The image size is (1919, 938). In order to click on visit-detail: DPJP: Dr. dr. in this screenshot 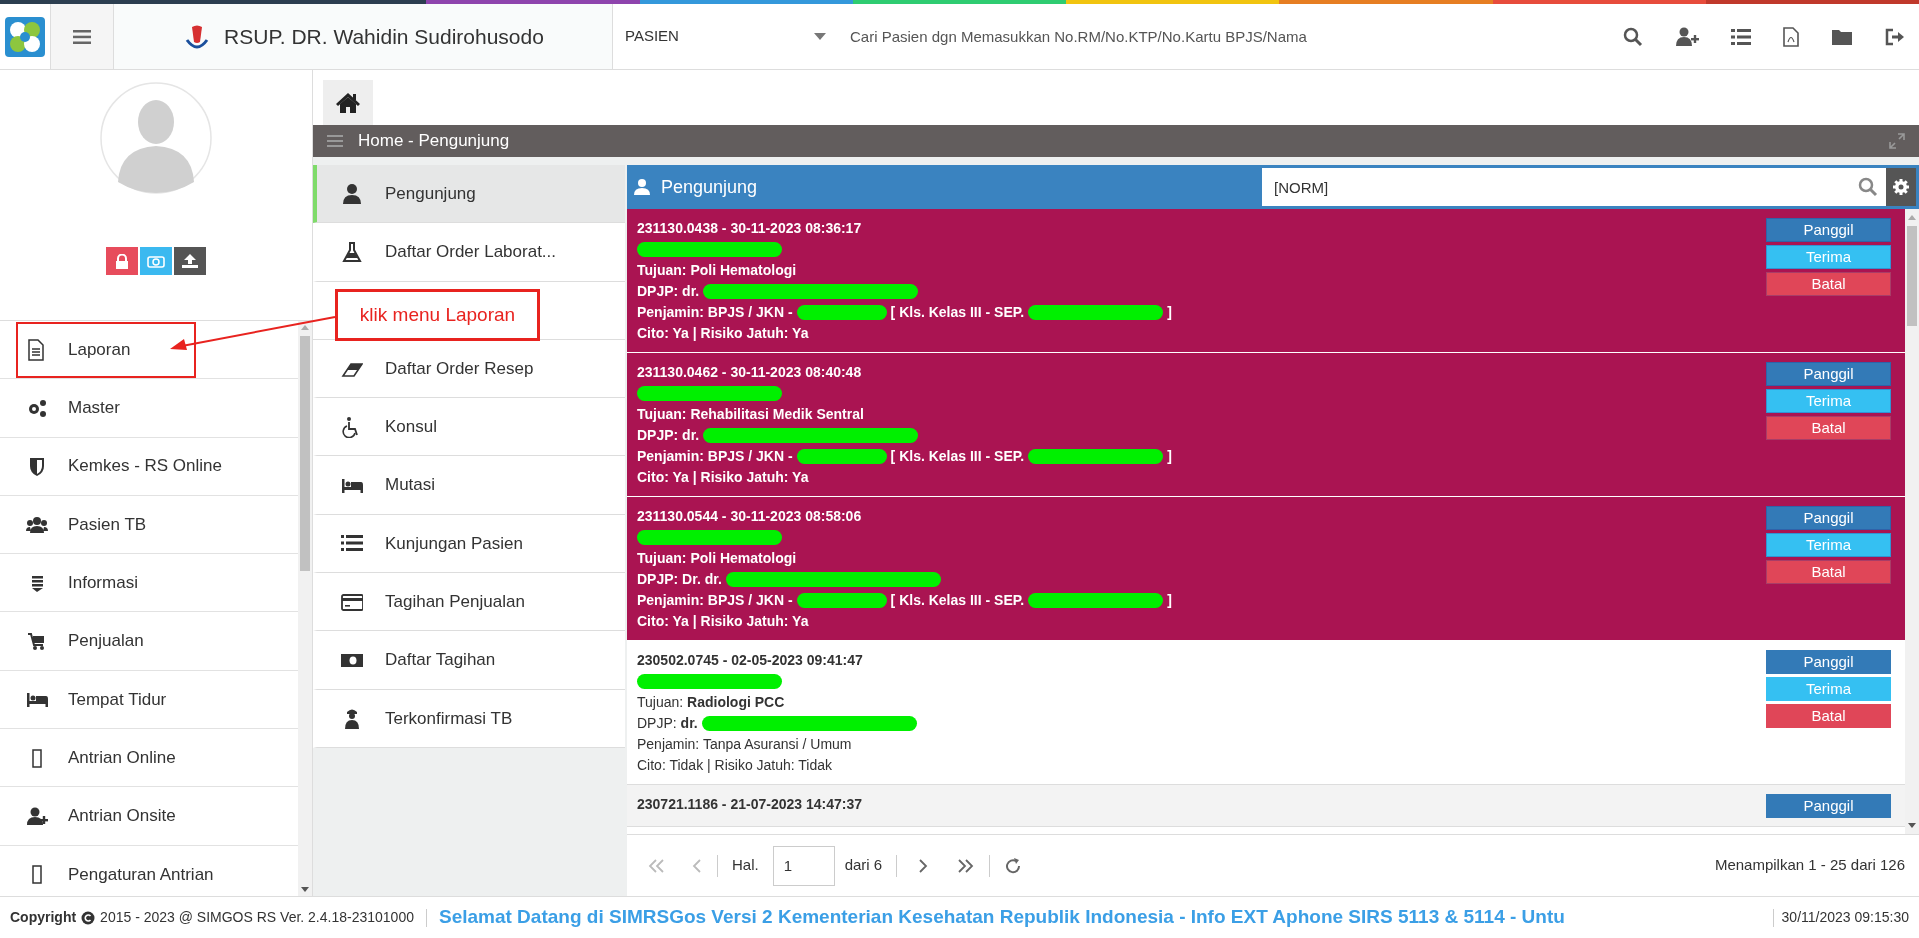, I will do `click(679, 579)`.